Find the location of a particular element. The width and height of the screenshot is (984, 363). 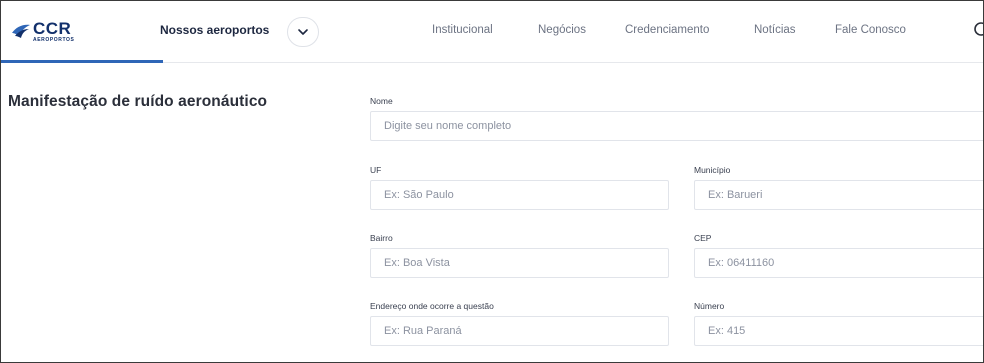

uf-label: UF is located at coordinates (376, 170).